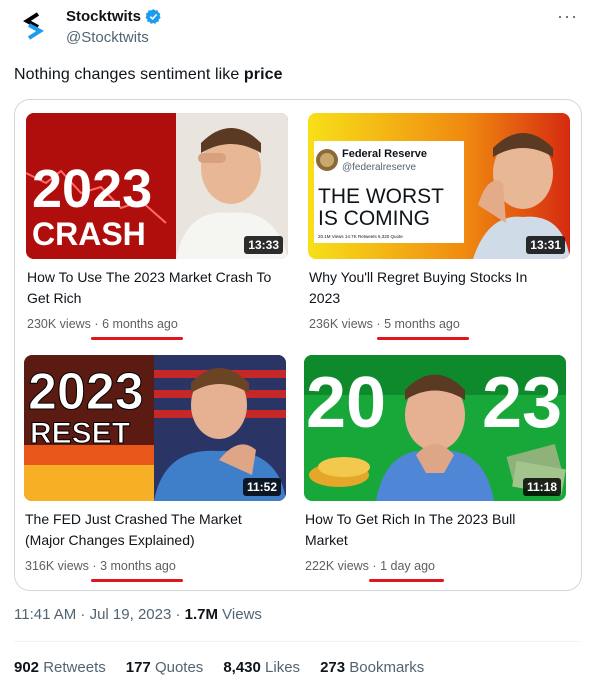 The image size is (594, 684). What do you see at coordinates (57, 566) in the screenshot?
I see `video-views: 316K views` at bounding box center [57, 566].